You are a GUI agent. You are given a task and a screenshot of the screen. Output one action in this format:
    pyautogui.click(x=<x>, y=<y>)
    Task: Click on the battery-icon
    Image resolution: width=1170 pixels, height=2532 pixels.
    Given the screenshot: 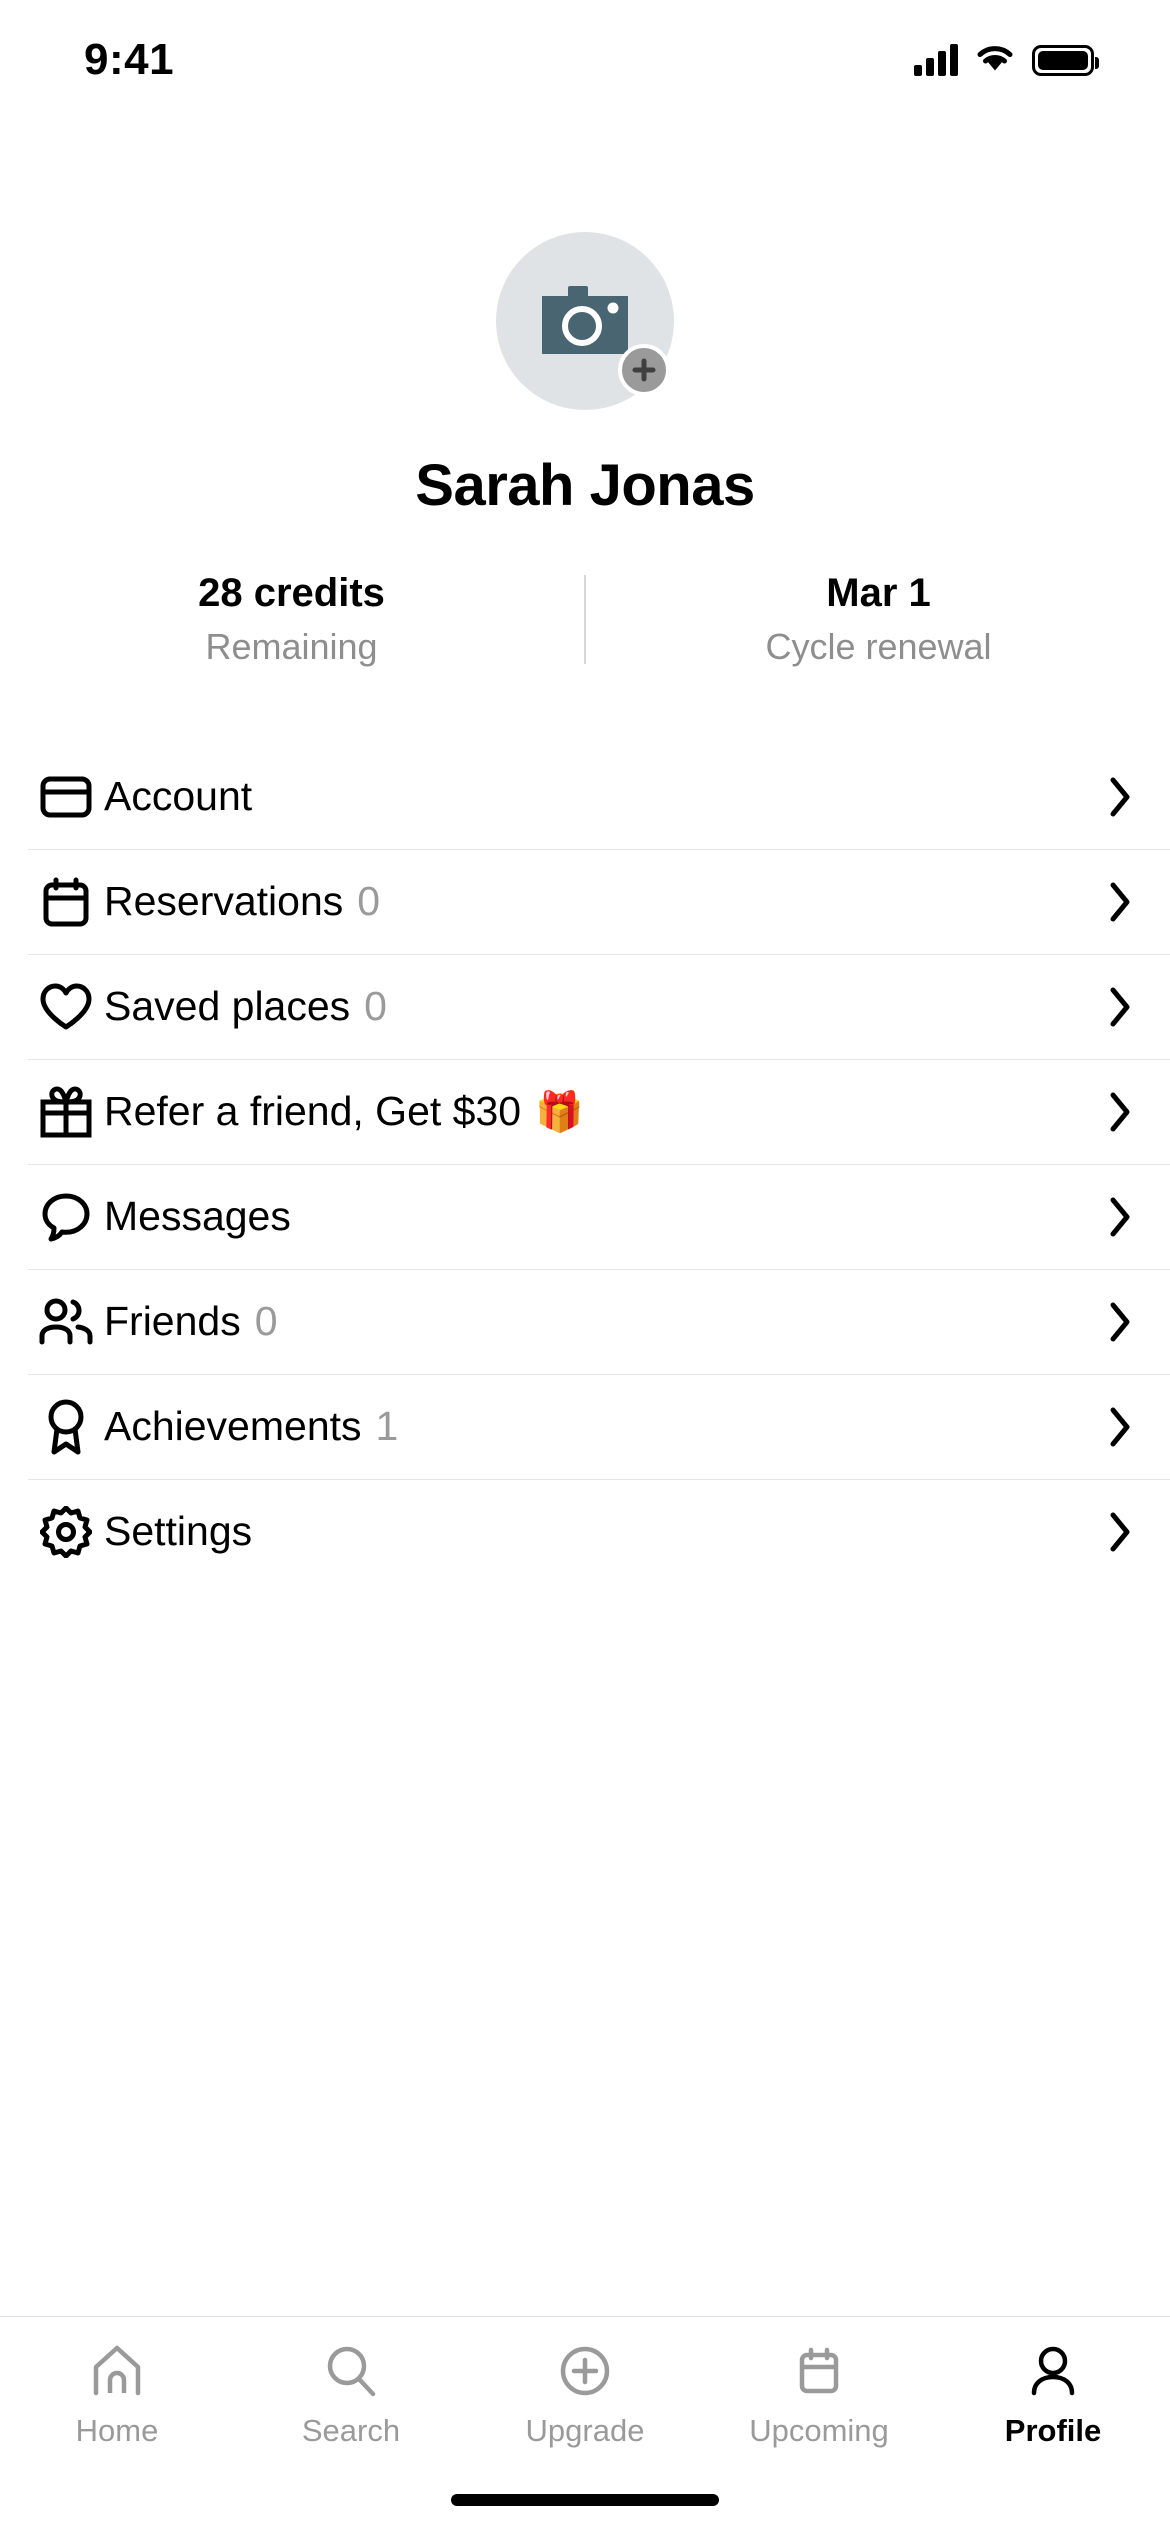 What is the action you would take?
    pyautogui.click(x=1065, y=60)
    